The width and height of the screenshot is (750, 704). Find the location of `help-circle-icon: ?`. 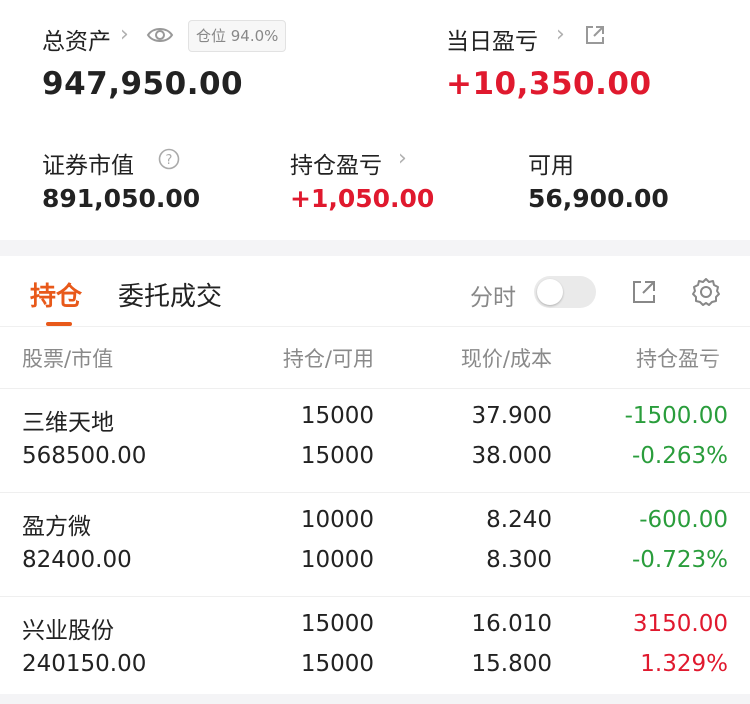

help-circle-icon: ? is located at coordinates (169, 161).